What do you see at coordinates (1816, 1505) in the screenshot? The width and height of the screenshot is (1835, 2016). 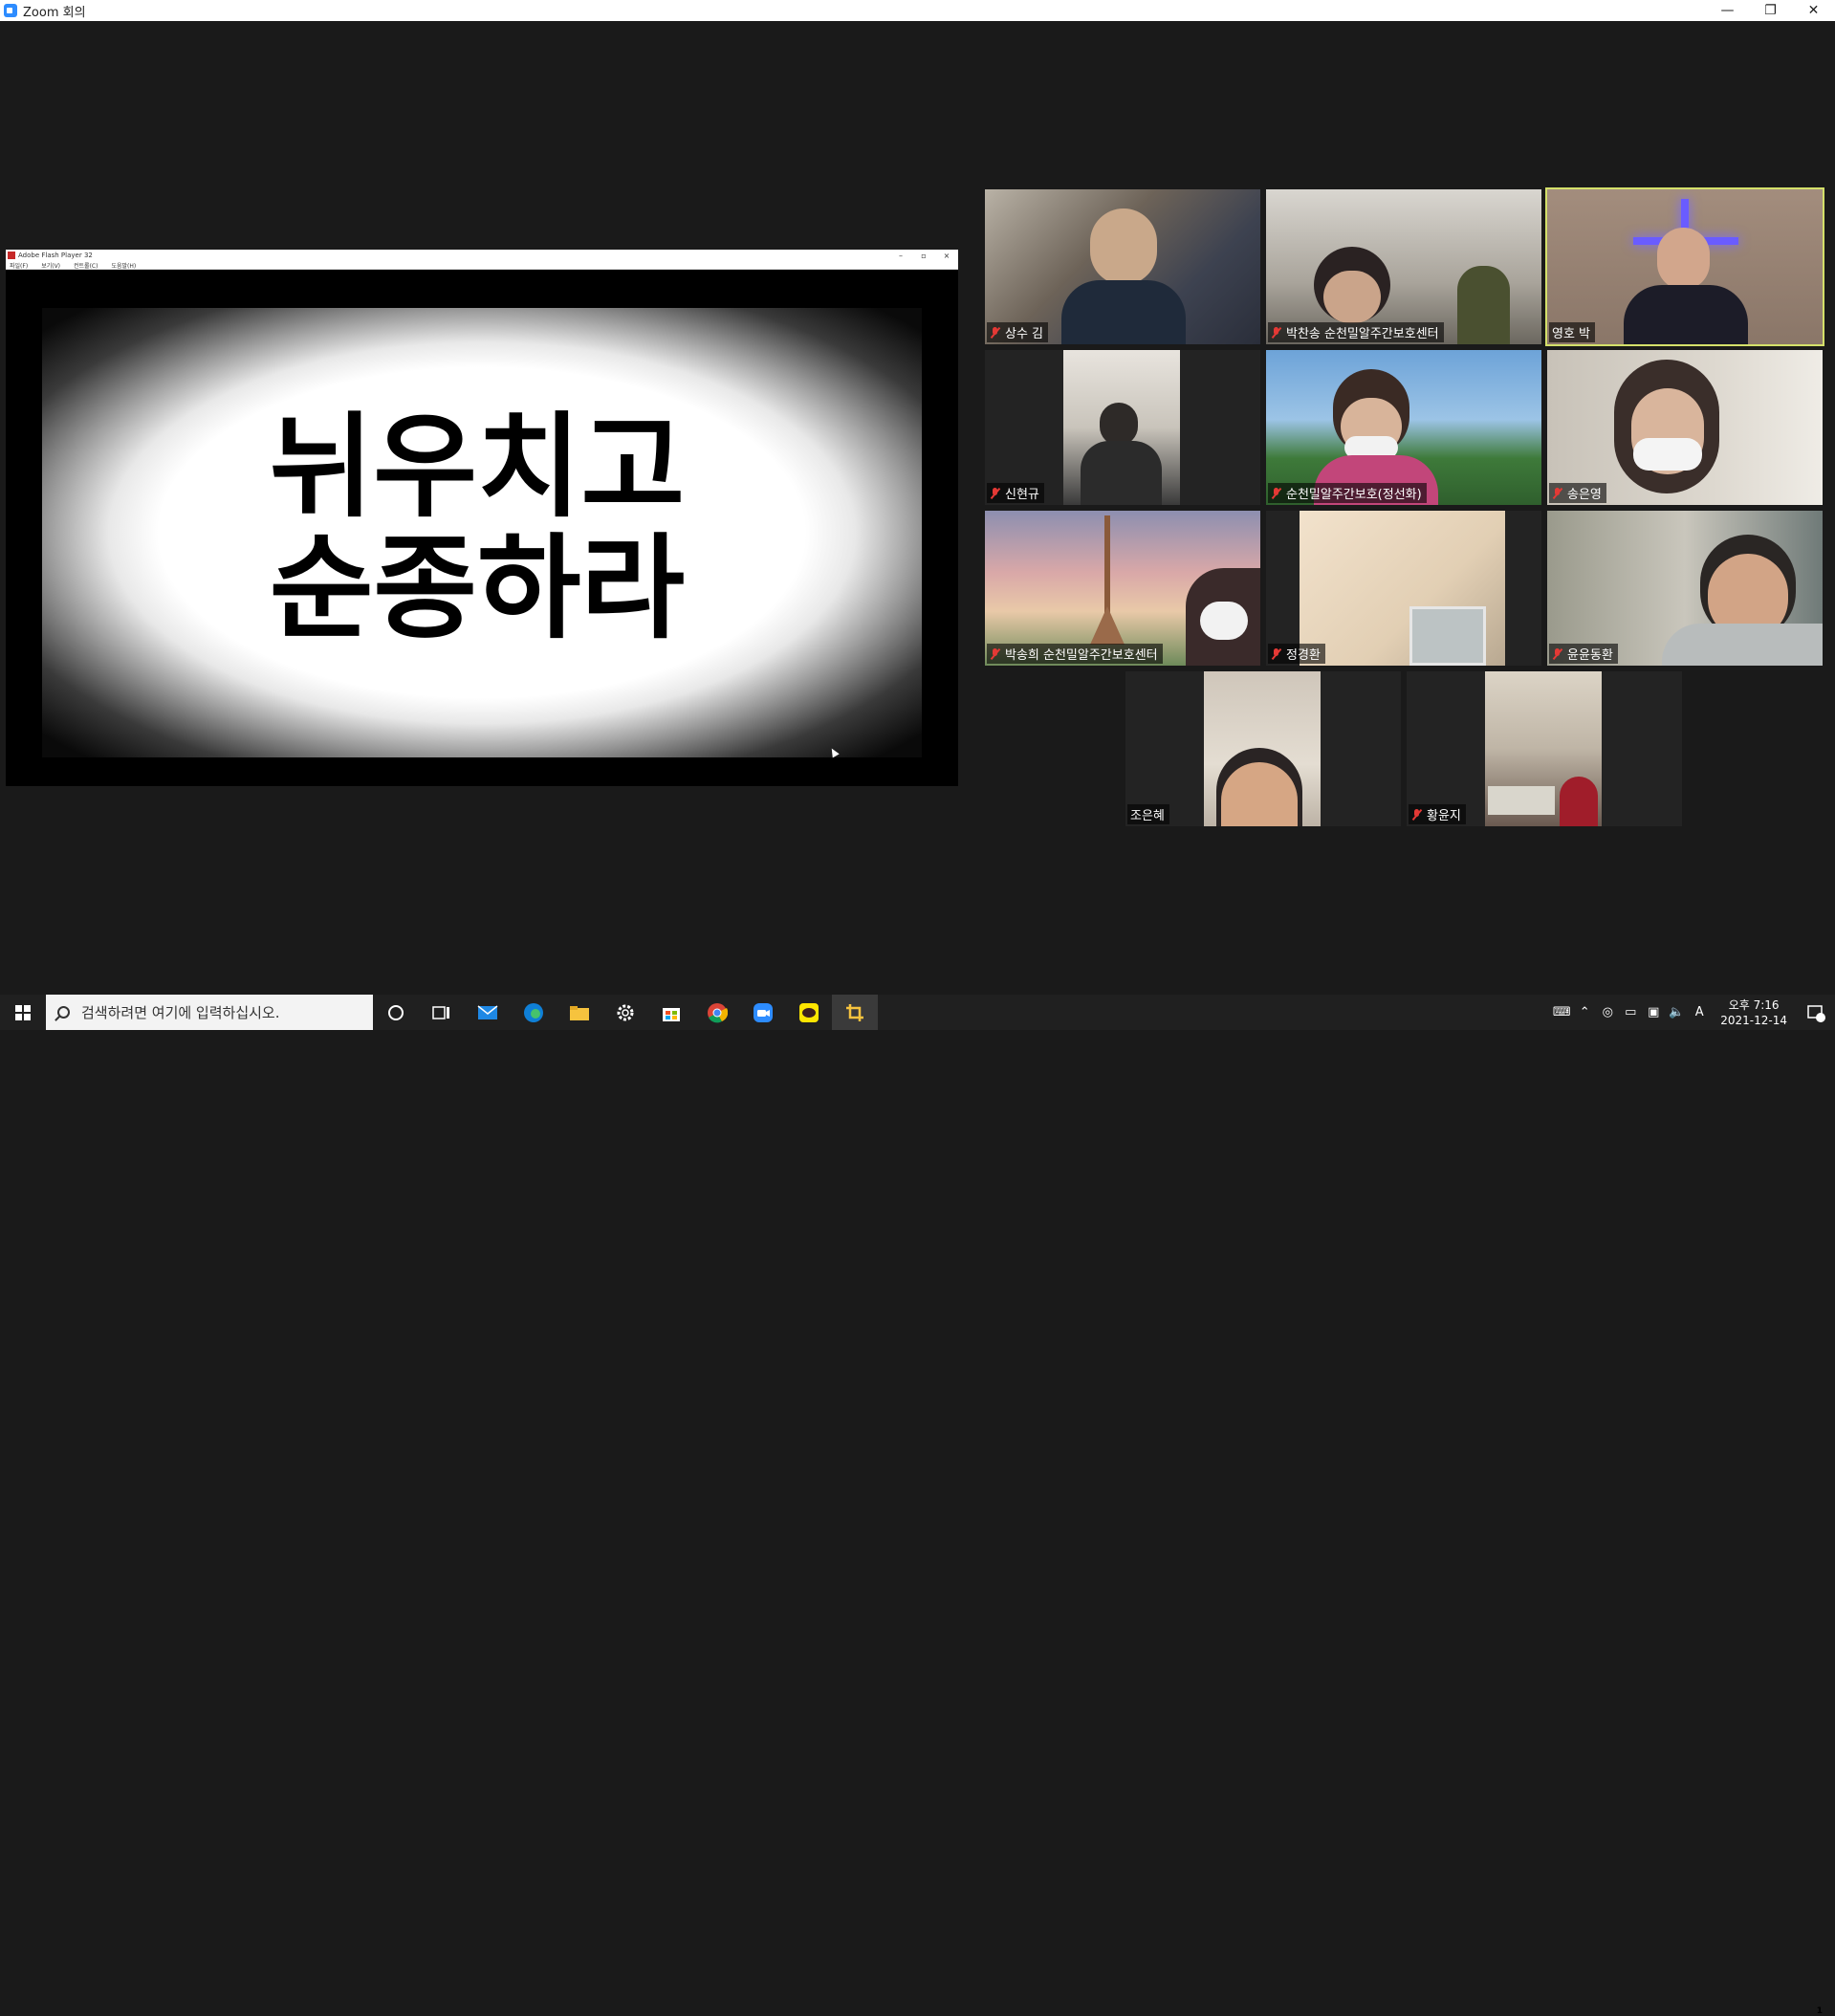 I see `notification-center-button: 1` at bounding box center [1816, 1505].